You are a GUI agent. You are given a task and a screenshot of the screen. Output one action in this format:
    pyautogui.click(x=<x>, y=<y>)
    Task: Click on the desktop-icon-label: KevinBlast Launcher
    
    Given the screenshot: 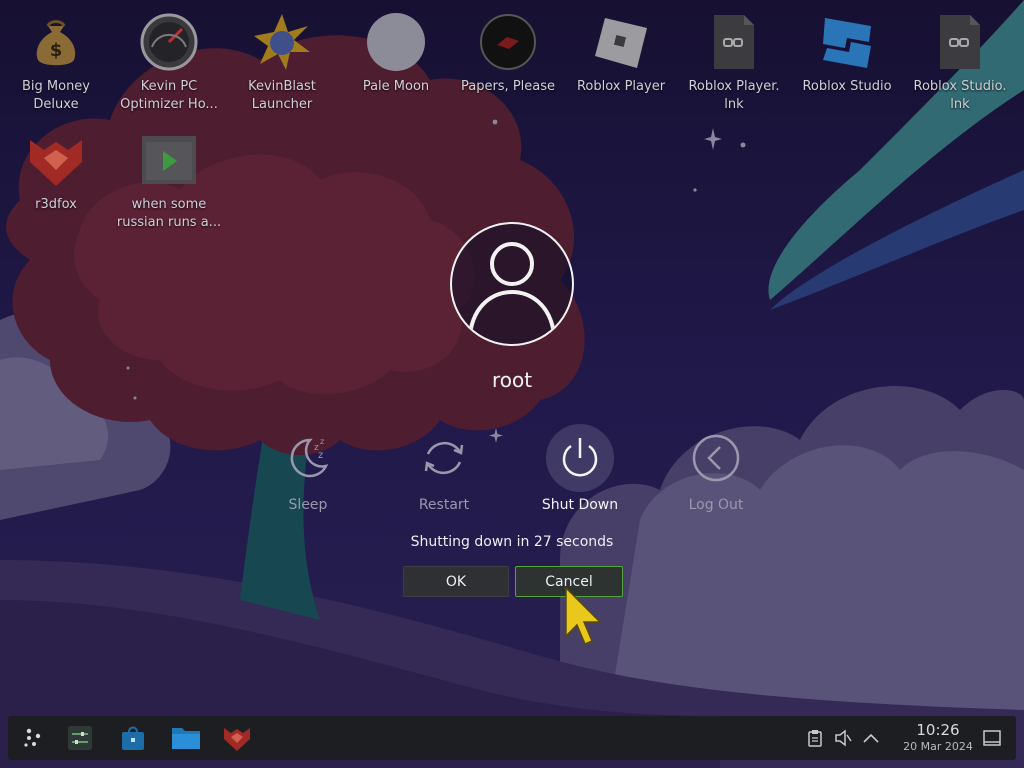 What is the action you would take?
    pyautogui.click(x=282, y=95)
    